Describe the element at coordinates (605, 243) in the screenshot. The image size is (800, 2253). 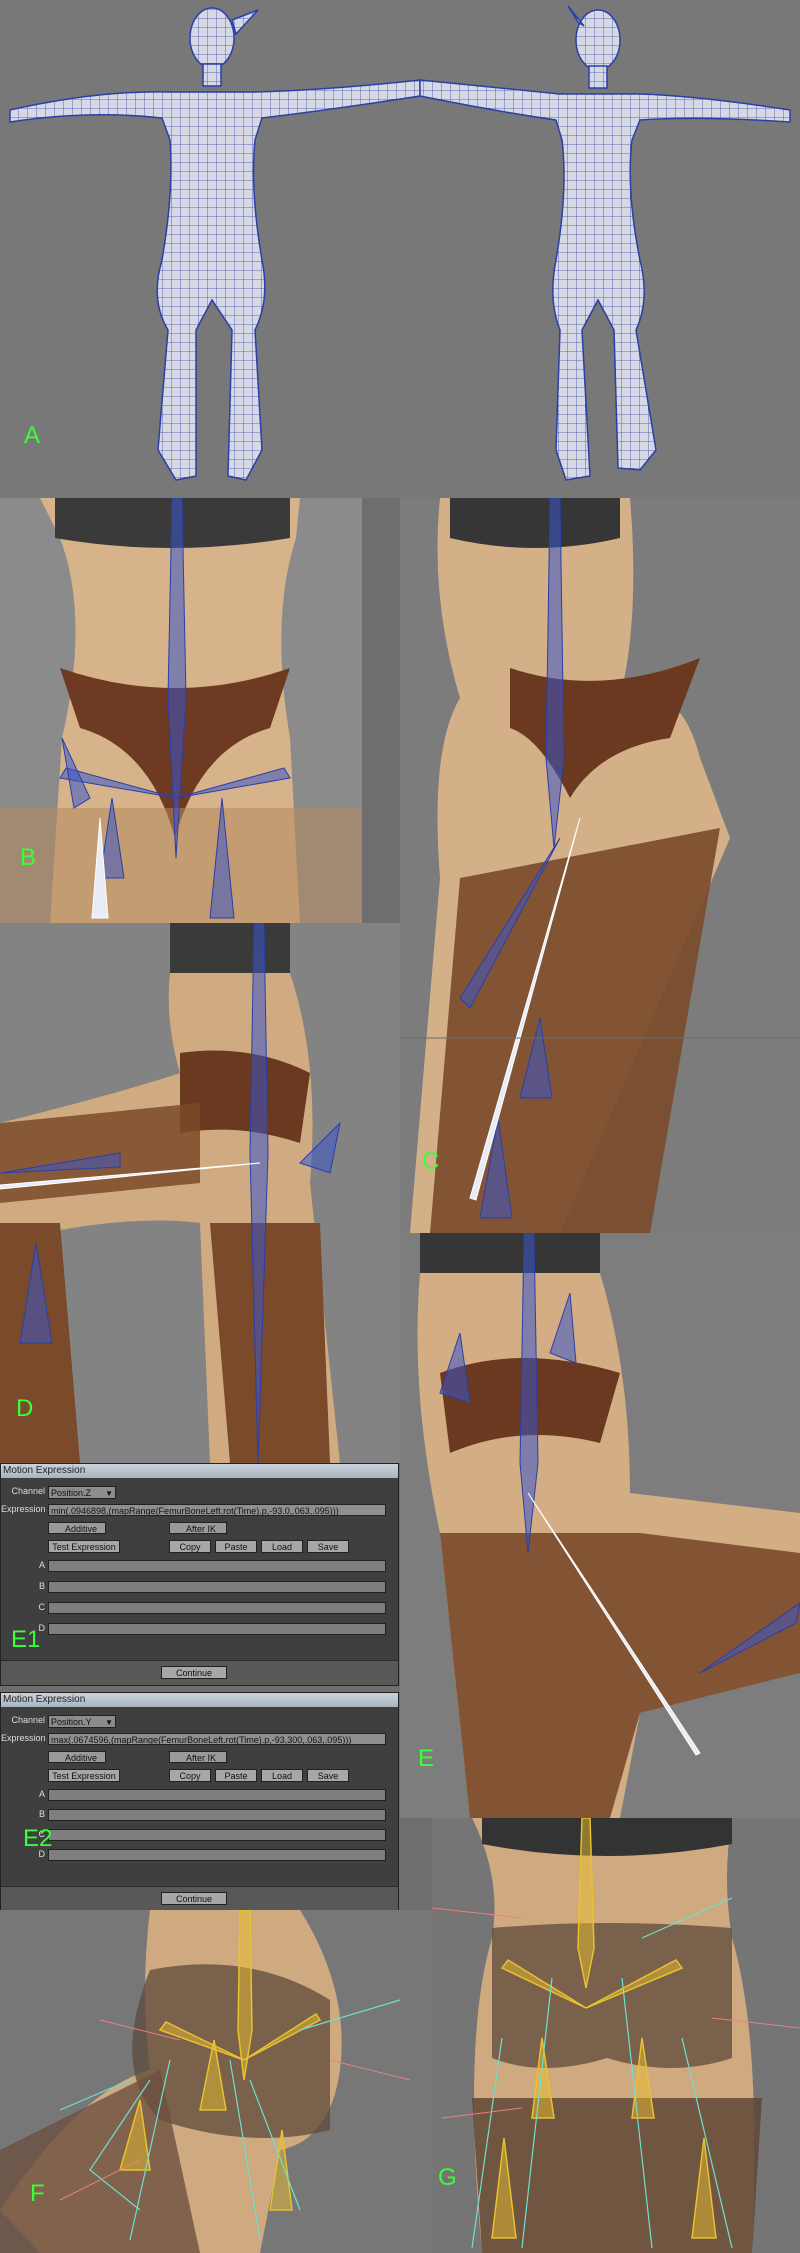
I see `back-wireframe-figure` at that location.